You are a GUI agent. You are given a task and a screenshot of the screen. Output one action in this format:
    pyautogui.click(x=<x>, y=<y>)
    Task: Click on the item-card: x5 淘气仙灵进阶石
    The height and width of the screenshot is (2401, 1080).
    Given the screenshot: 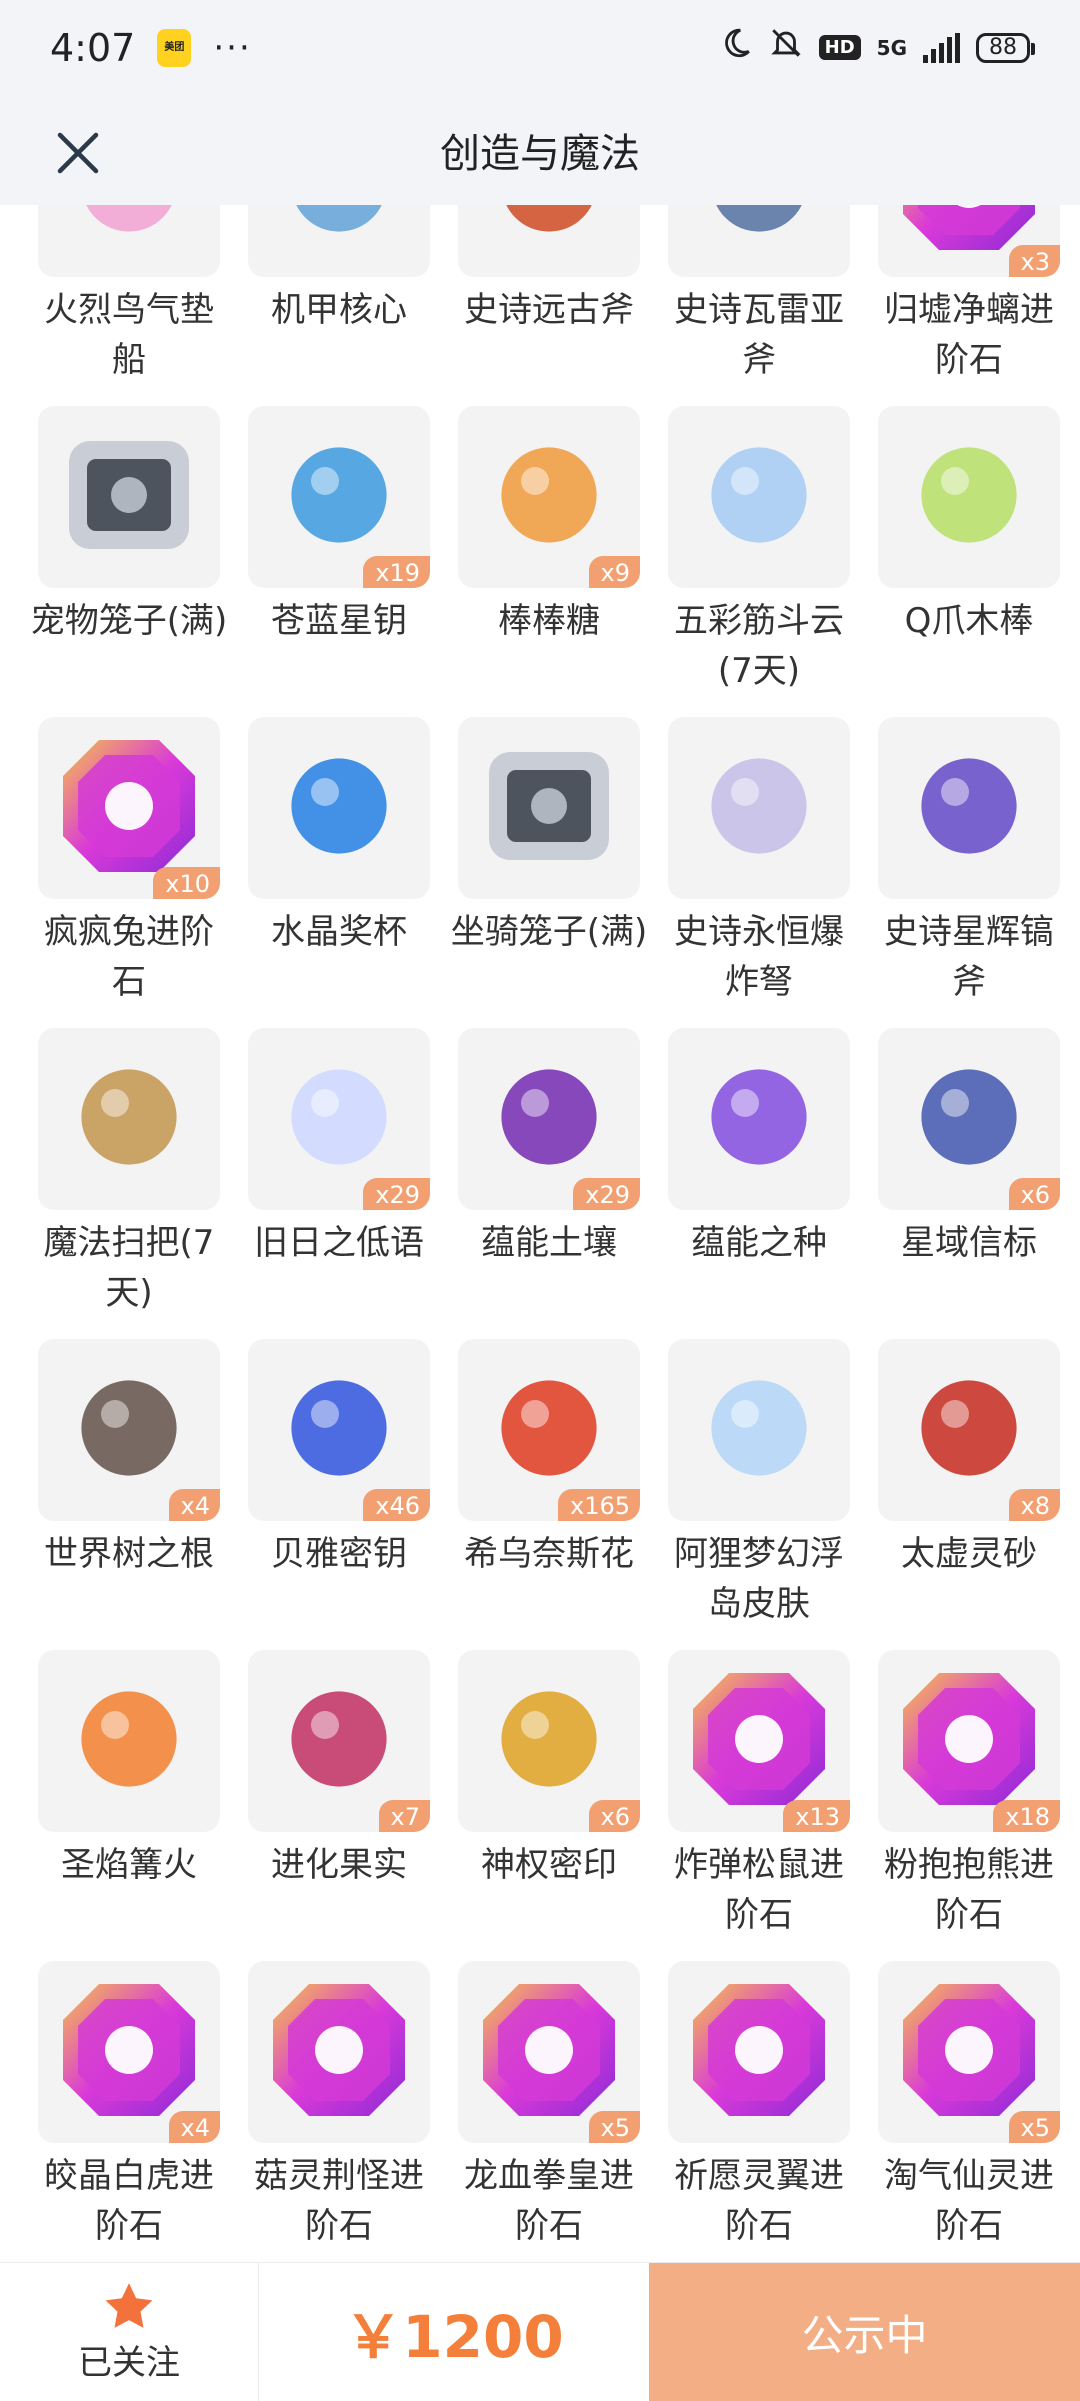 What is the action you would take?
    pyautogui.click(x=969, y=2111)
    